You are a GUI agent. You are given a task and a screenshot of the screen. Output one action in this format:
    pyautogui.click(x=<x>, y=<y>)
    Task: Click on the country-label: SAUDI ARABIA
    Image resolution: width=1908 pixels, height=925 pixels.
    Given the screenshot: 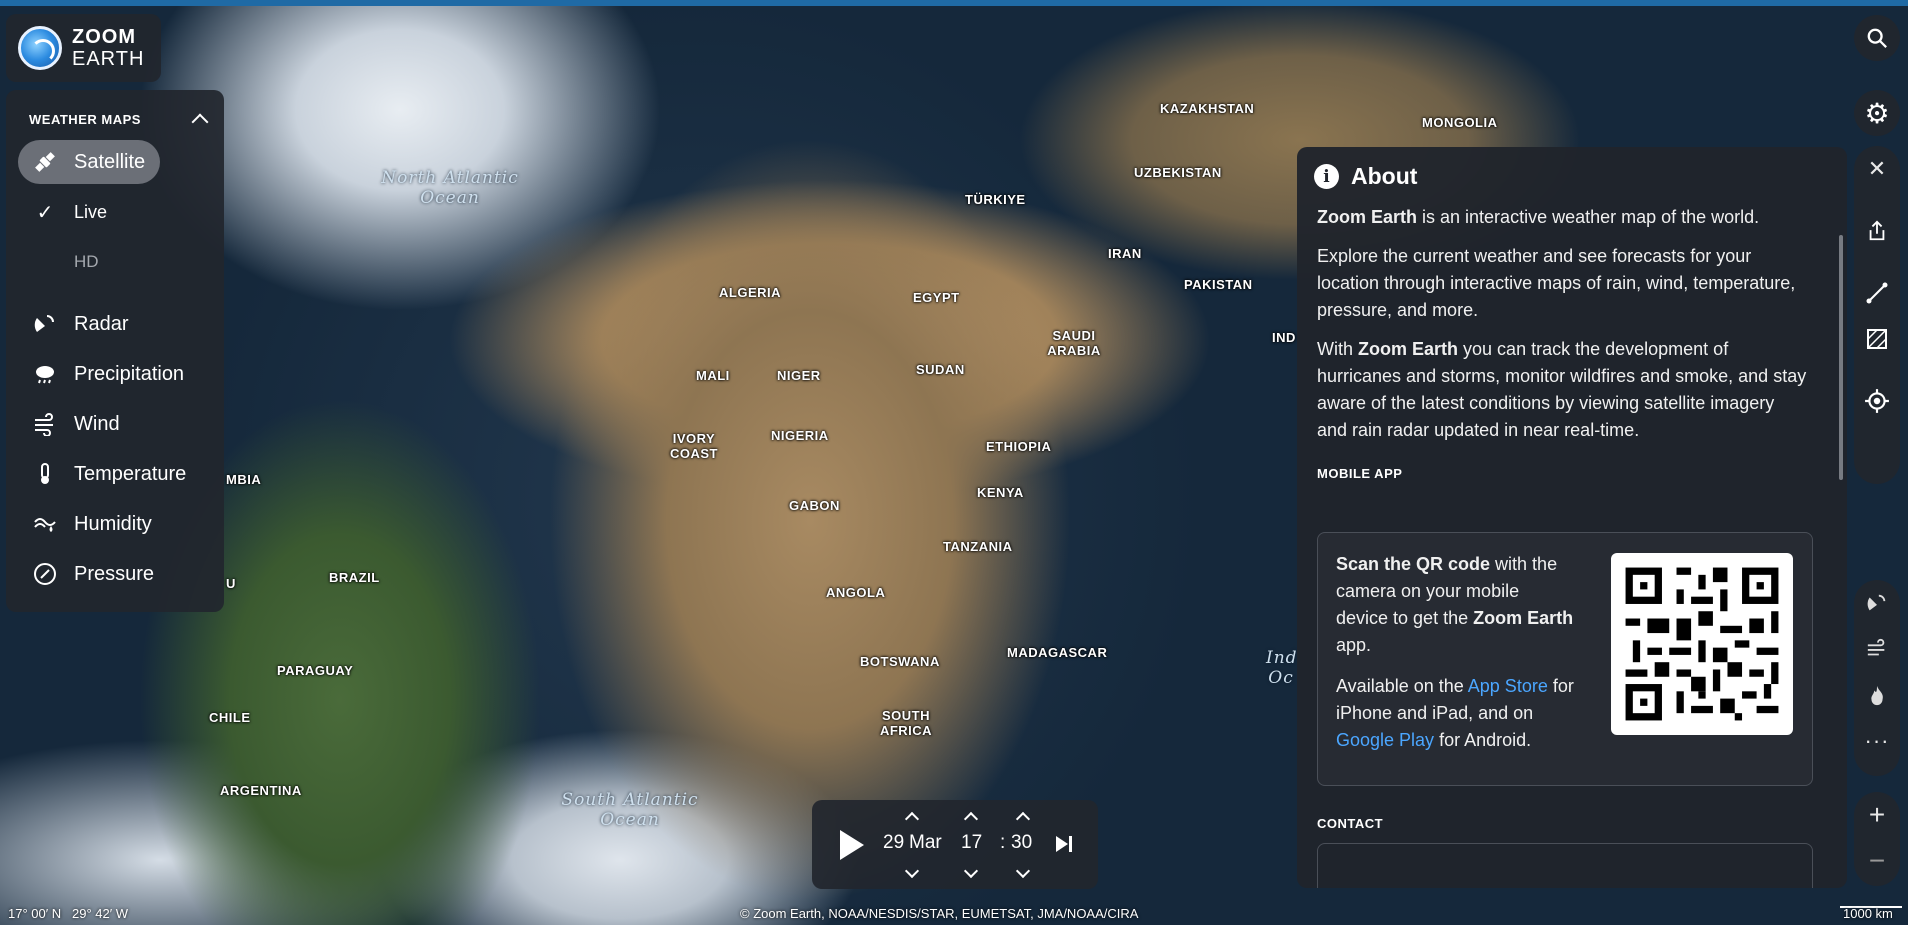 What is the action you would take?
    pyautogui.click(x=1074, y=343)
    